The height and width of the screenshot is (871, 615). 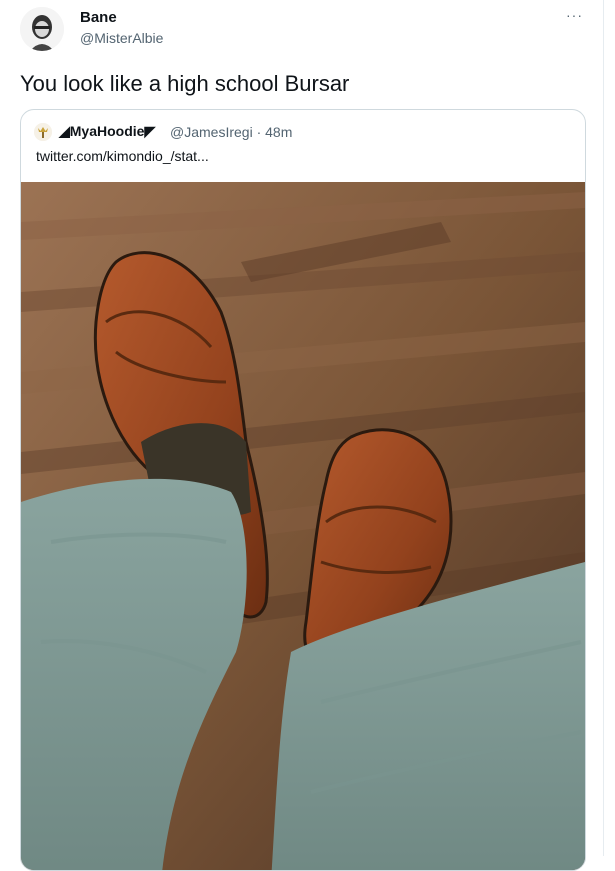 I want to click on crown-avatar-icon, so click(x=43, y=132).